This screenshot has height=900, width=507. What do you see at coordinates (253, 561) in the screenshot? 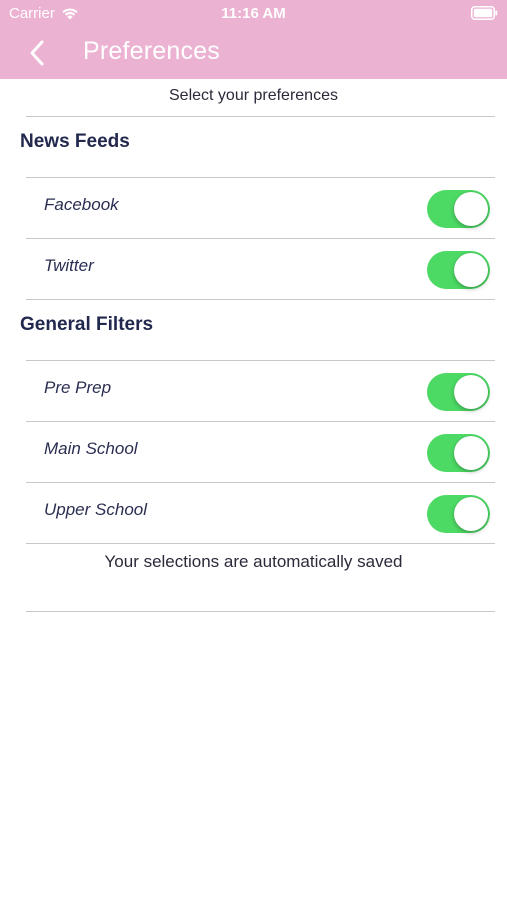
I see `auto-save-note: Your selections are automatically saved` at bounding box center [253, 561].